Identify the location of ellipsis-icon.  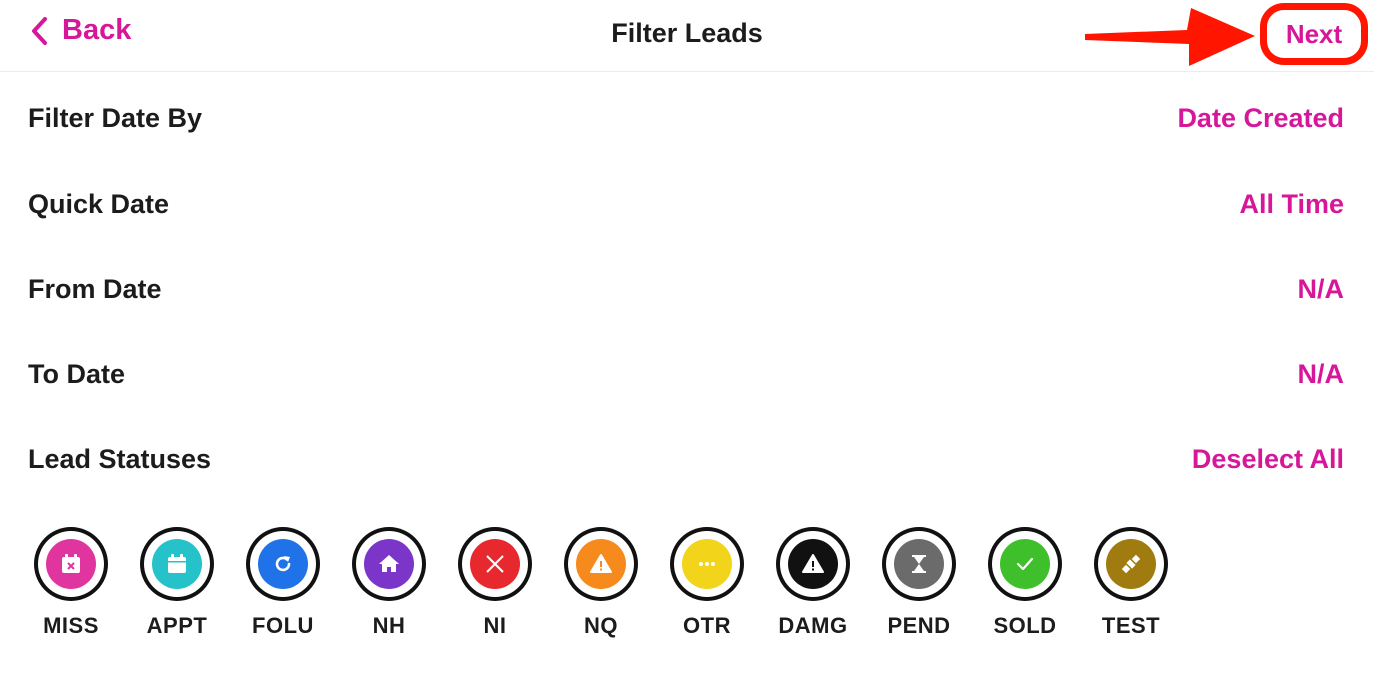
(707, 564).